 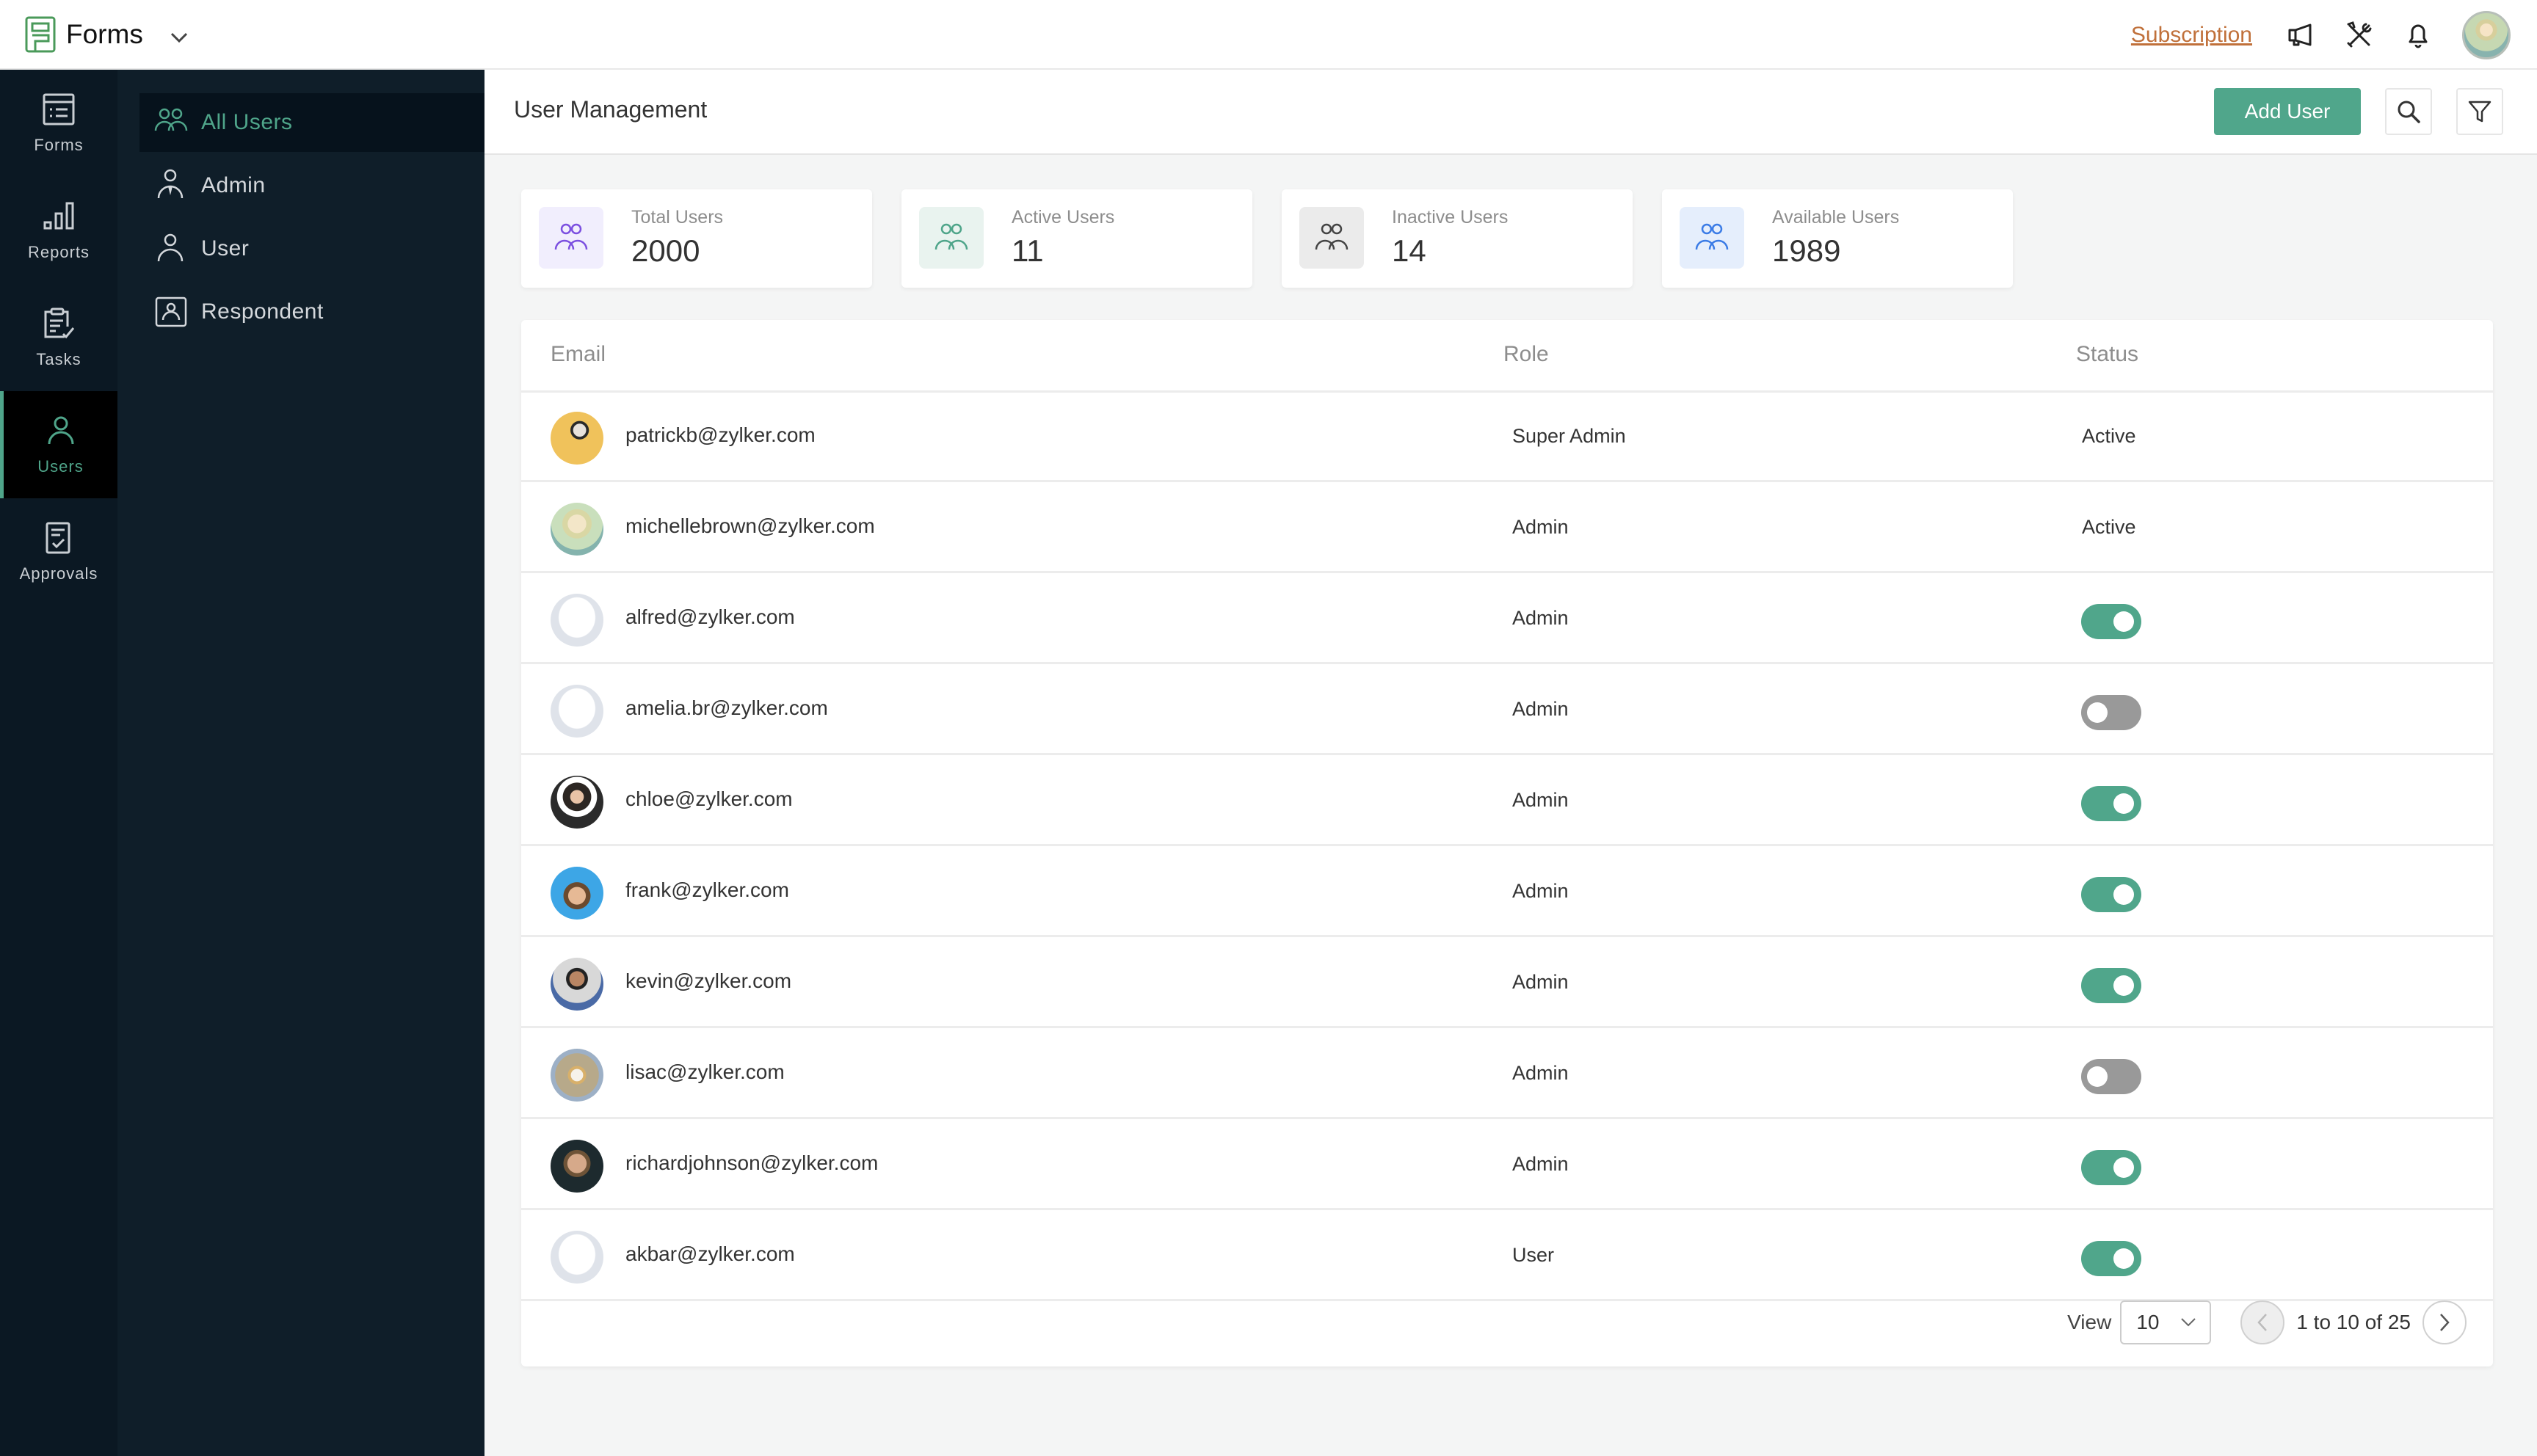 I want to click on page-header: User Management Add User, so click(x=1510, y=112).